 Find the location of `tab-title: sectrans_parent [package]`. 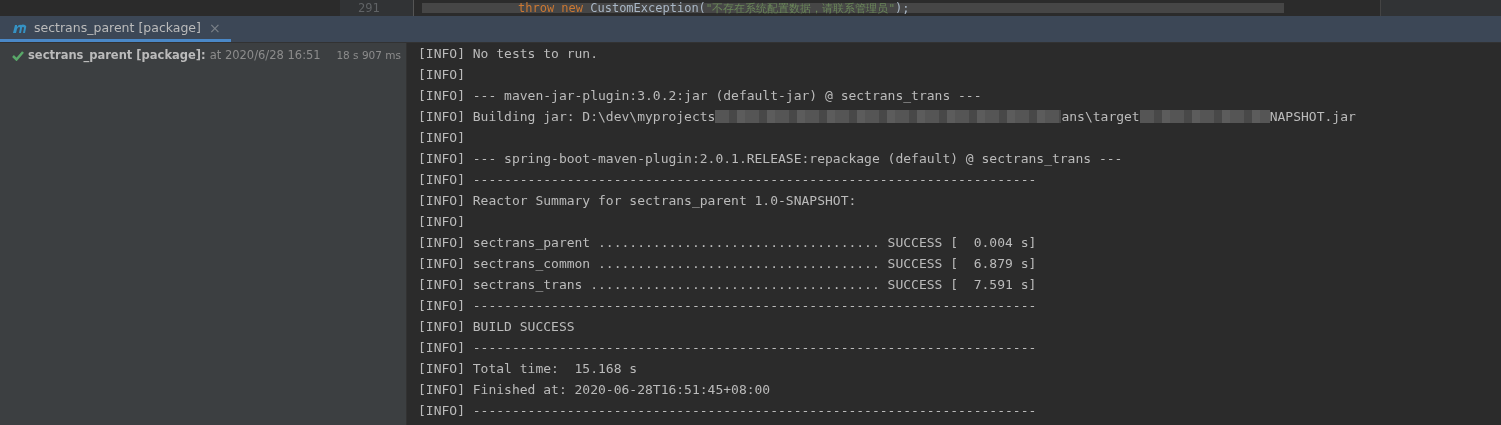

tab-title: sectrans_parent [package] is located at coordinates (117, 27).